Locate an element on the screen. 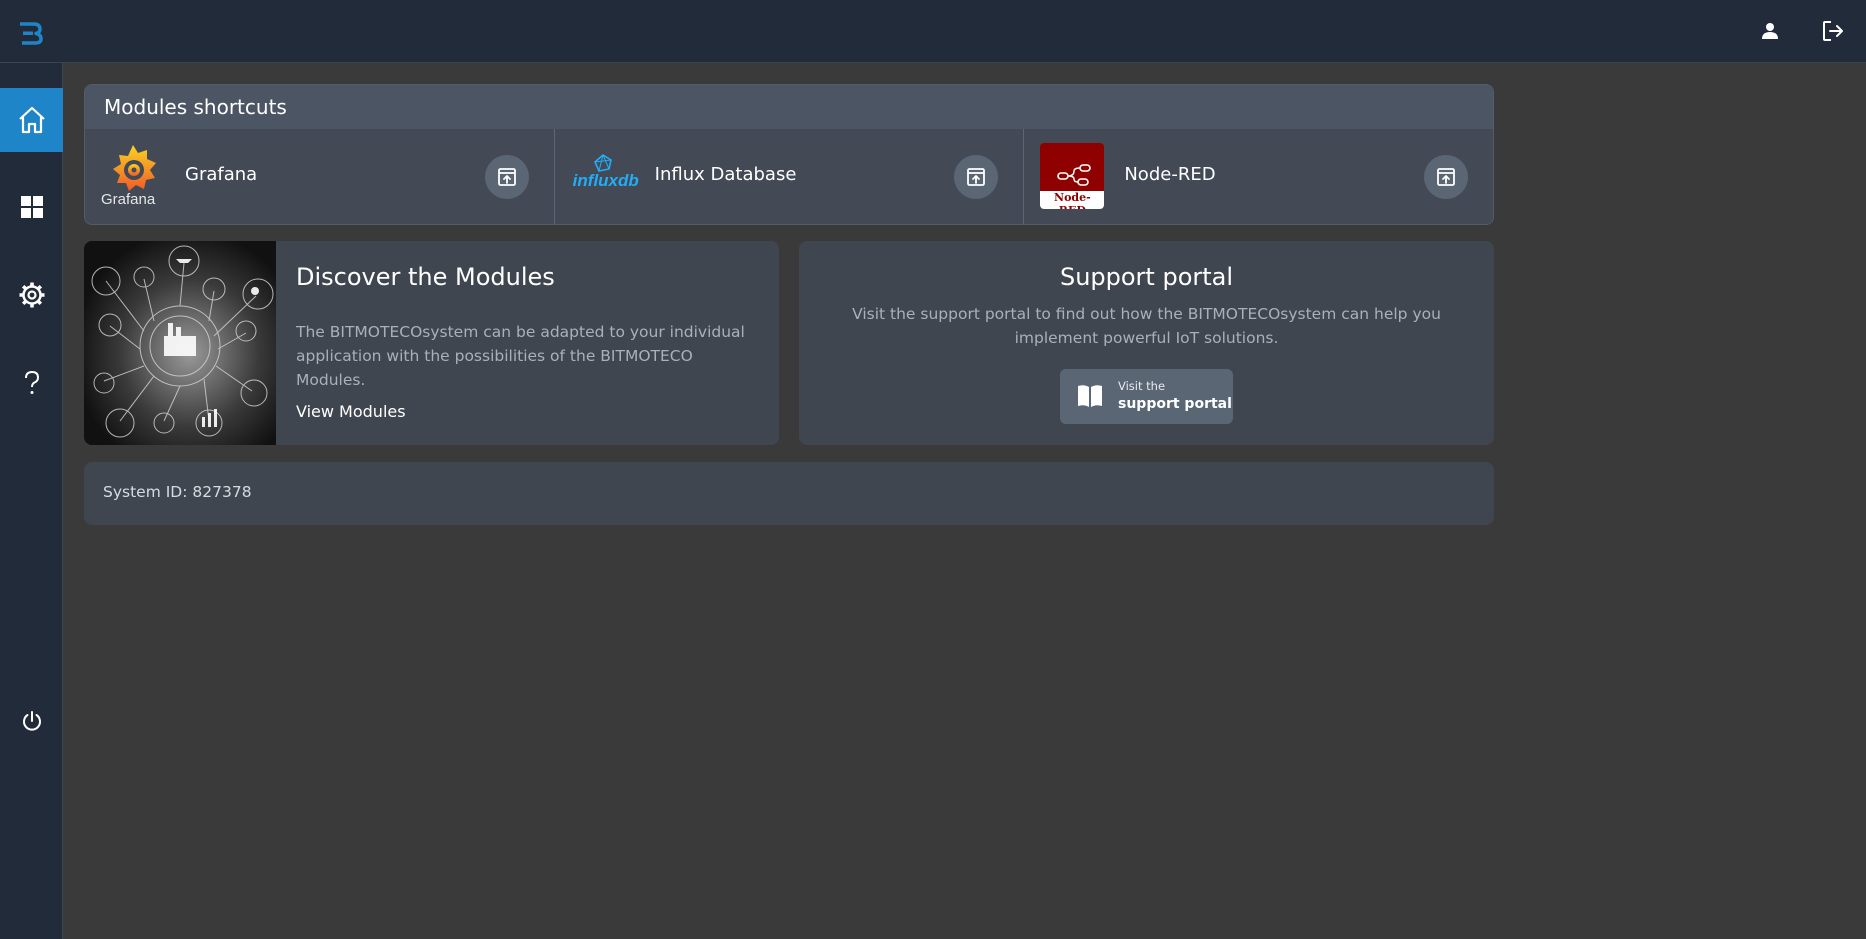 This screenshot has height=939, width=1866. shortcut-label-node-red: Node-RED is located at coordinates (1170, 174).